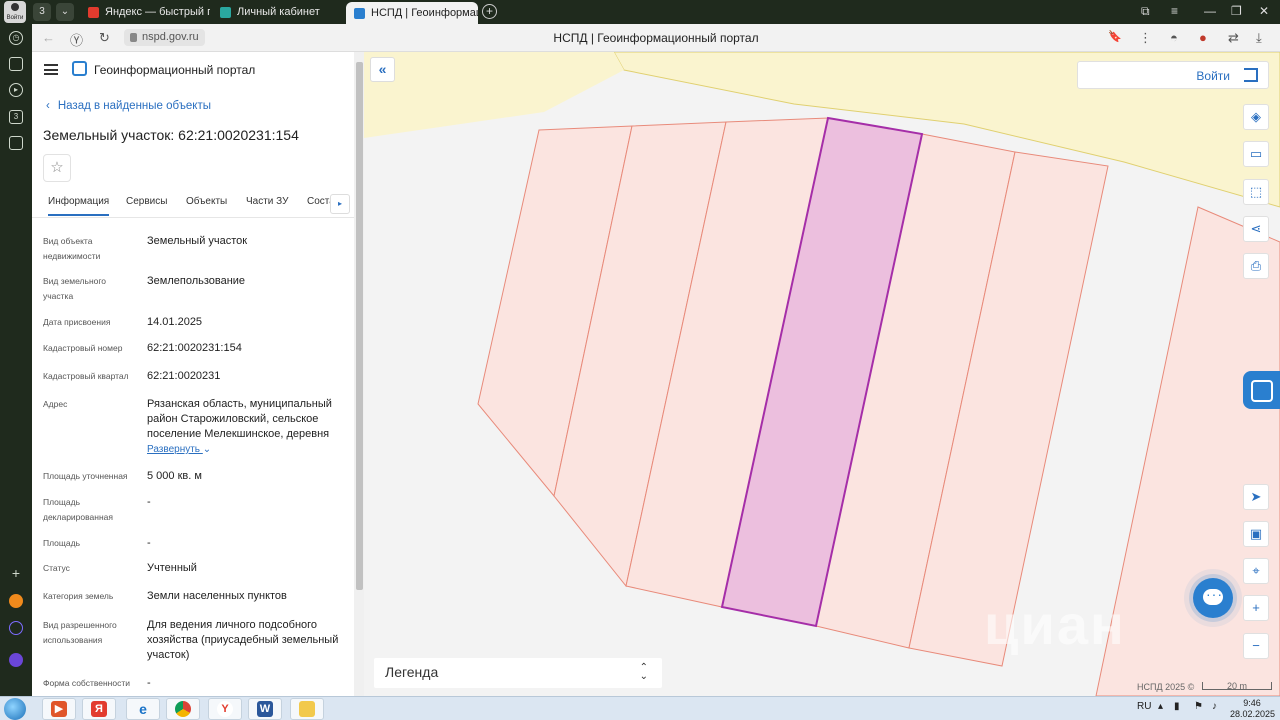 This screenshot has width=1280, height=720. I want to click on map-scale: 20 m, so click(1237, 686).